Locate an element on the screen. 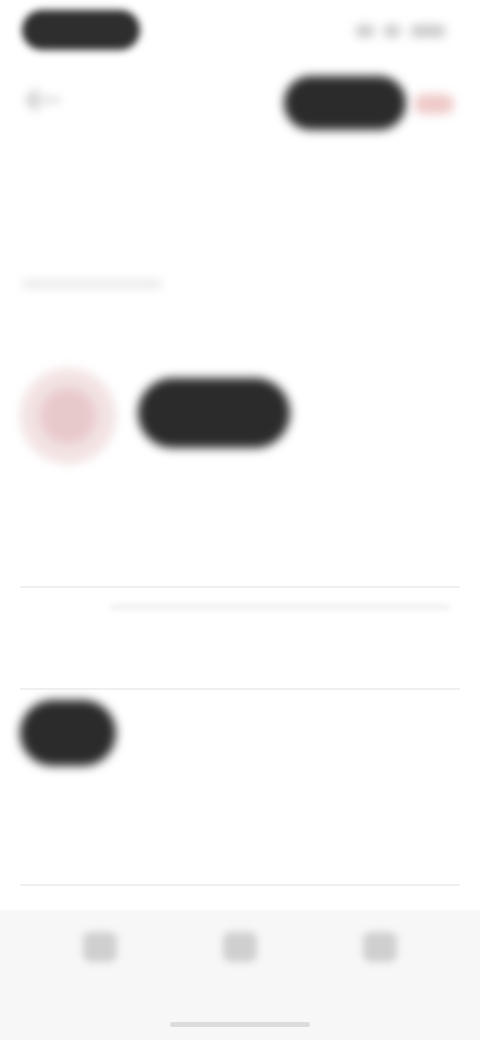  signal-icon is located at coordinates (365, 30).